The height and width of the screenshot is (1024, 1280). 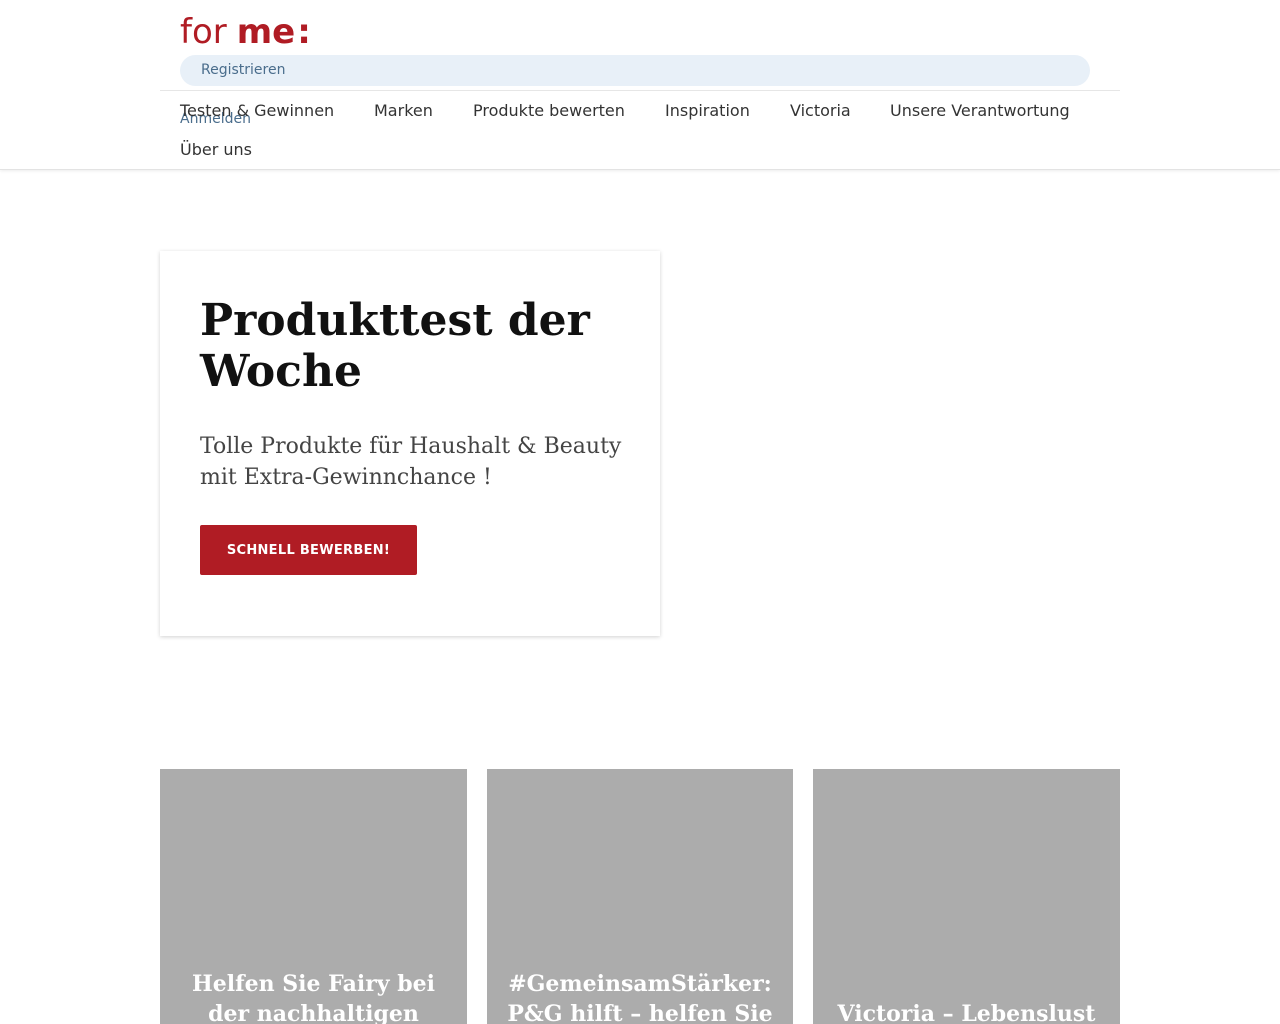 What do you see at coordinates (313, 997) in the screenshot?
I see `teaser-title: Helfen Sie Fairy bei der nachhaltigen` at bounding box center [313, 997].